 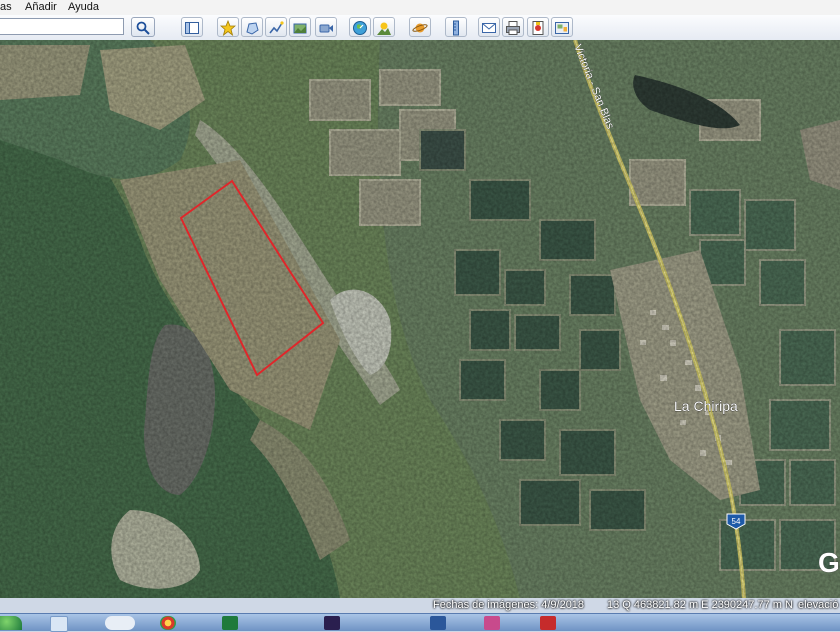 What do you see at coordinates (168, 623) in the screenshot?
I see `chrome-icon` at bounding box center [168, 623].